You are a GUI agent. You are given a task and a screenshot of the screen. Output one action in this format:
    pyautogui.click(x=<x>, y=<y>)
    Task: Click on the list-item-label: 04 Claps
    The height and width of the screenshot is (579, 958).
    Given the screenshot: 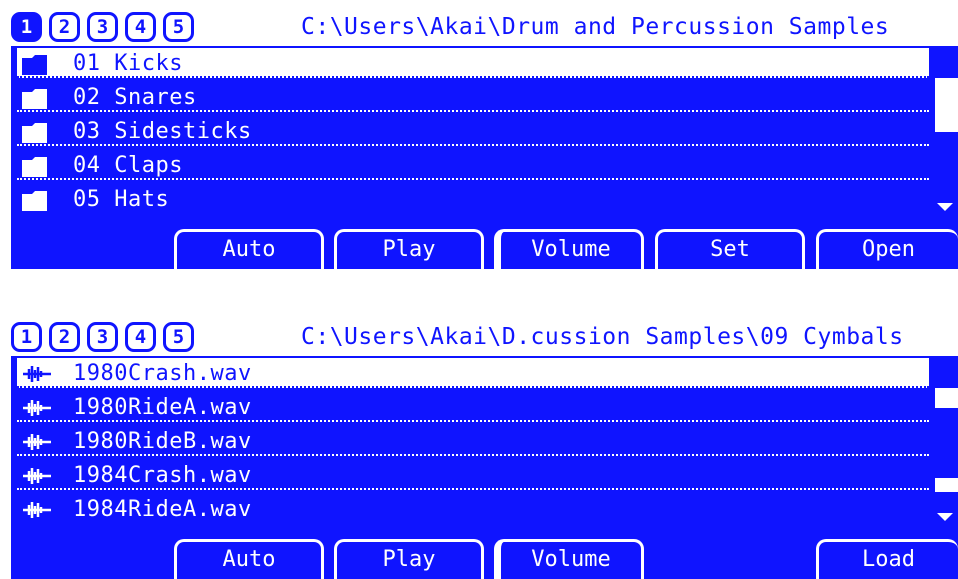 What is the action you would take?
    pyautogui.click(x=128, y=165)
    